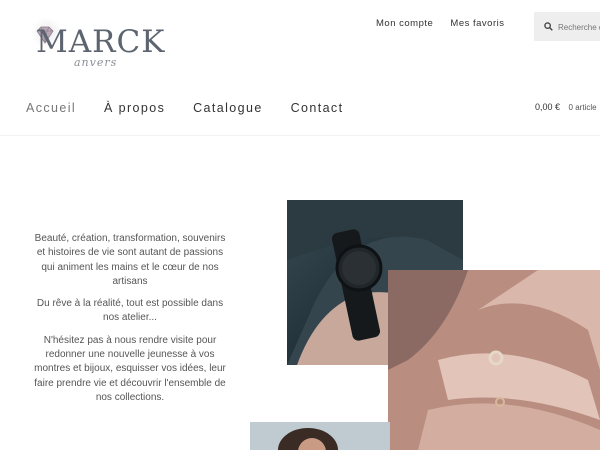 This screenshot has height=450, width=600. Describe the element at coordinates (300, 135) in the screenshot. I see `header-divider` at that location.